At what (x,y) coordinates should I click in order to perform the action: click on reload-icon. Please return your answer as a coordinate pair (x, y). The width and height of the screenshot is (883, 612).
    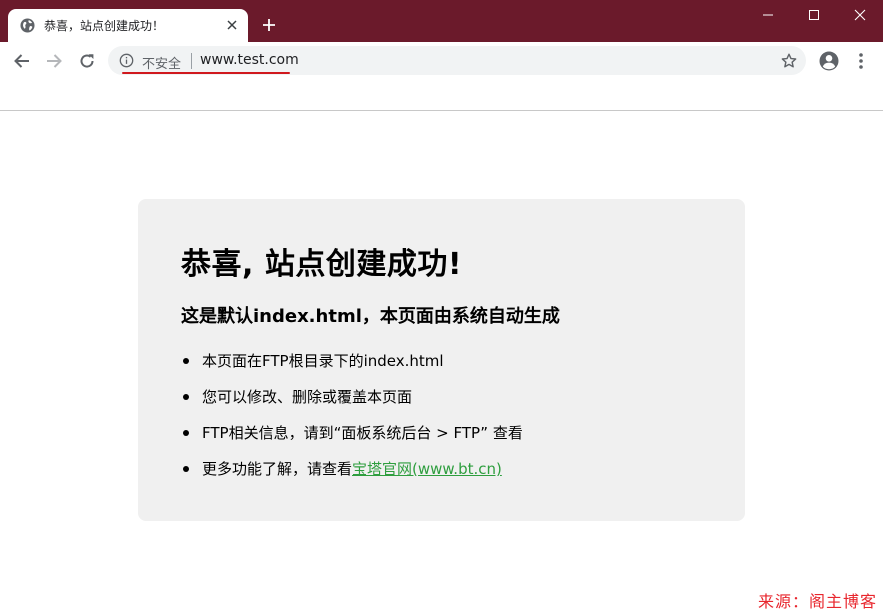
    Looking at the image, I should click on (87, 61).